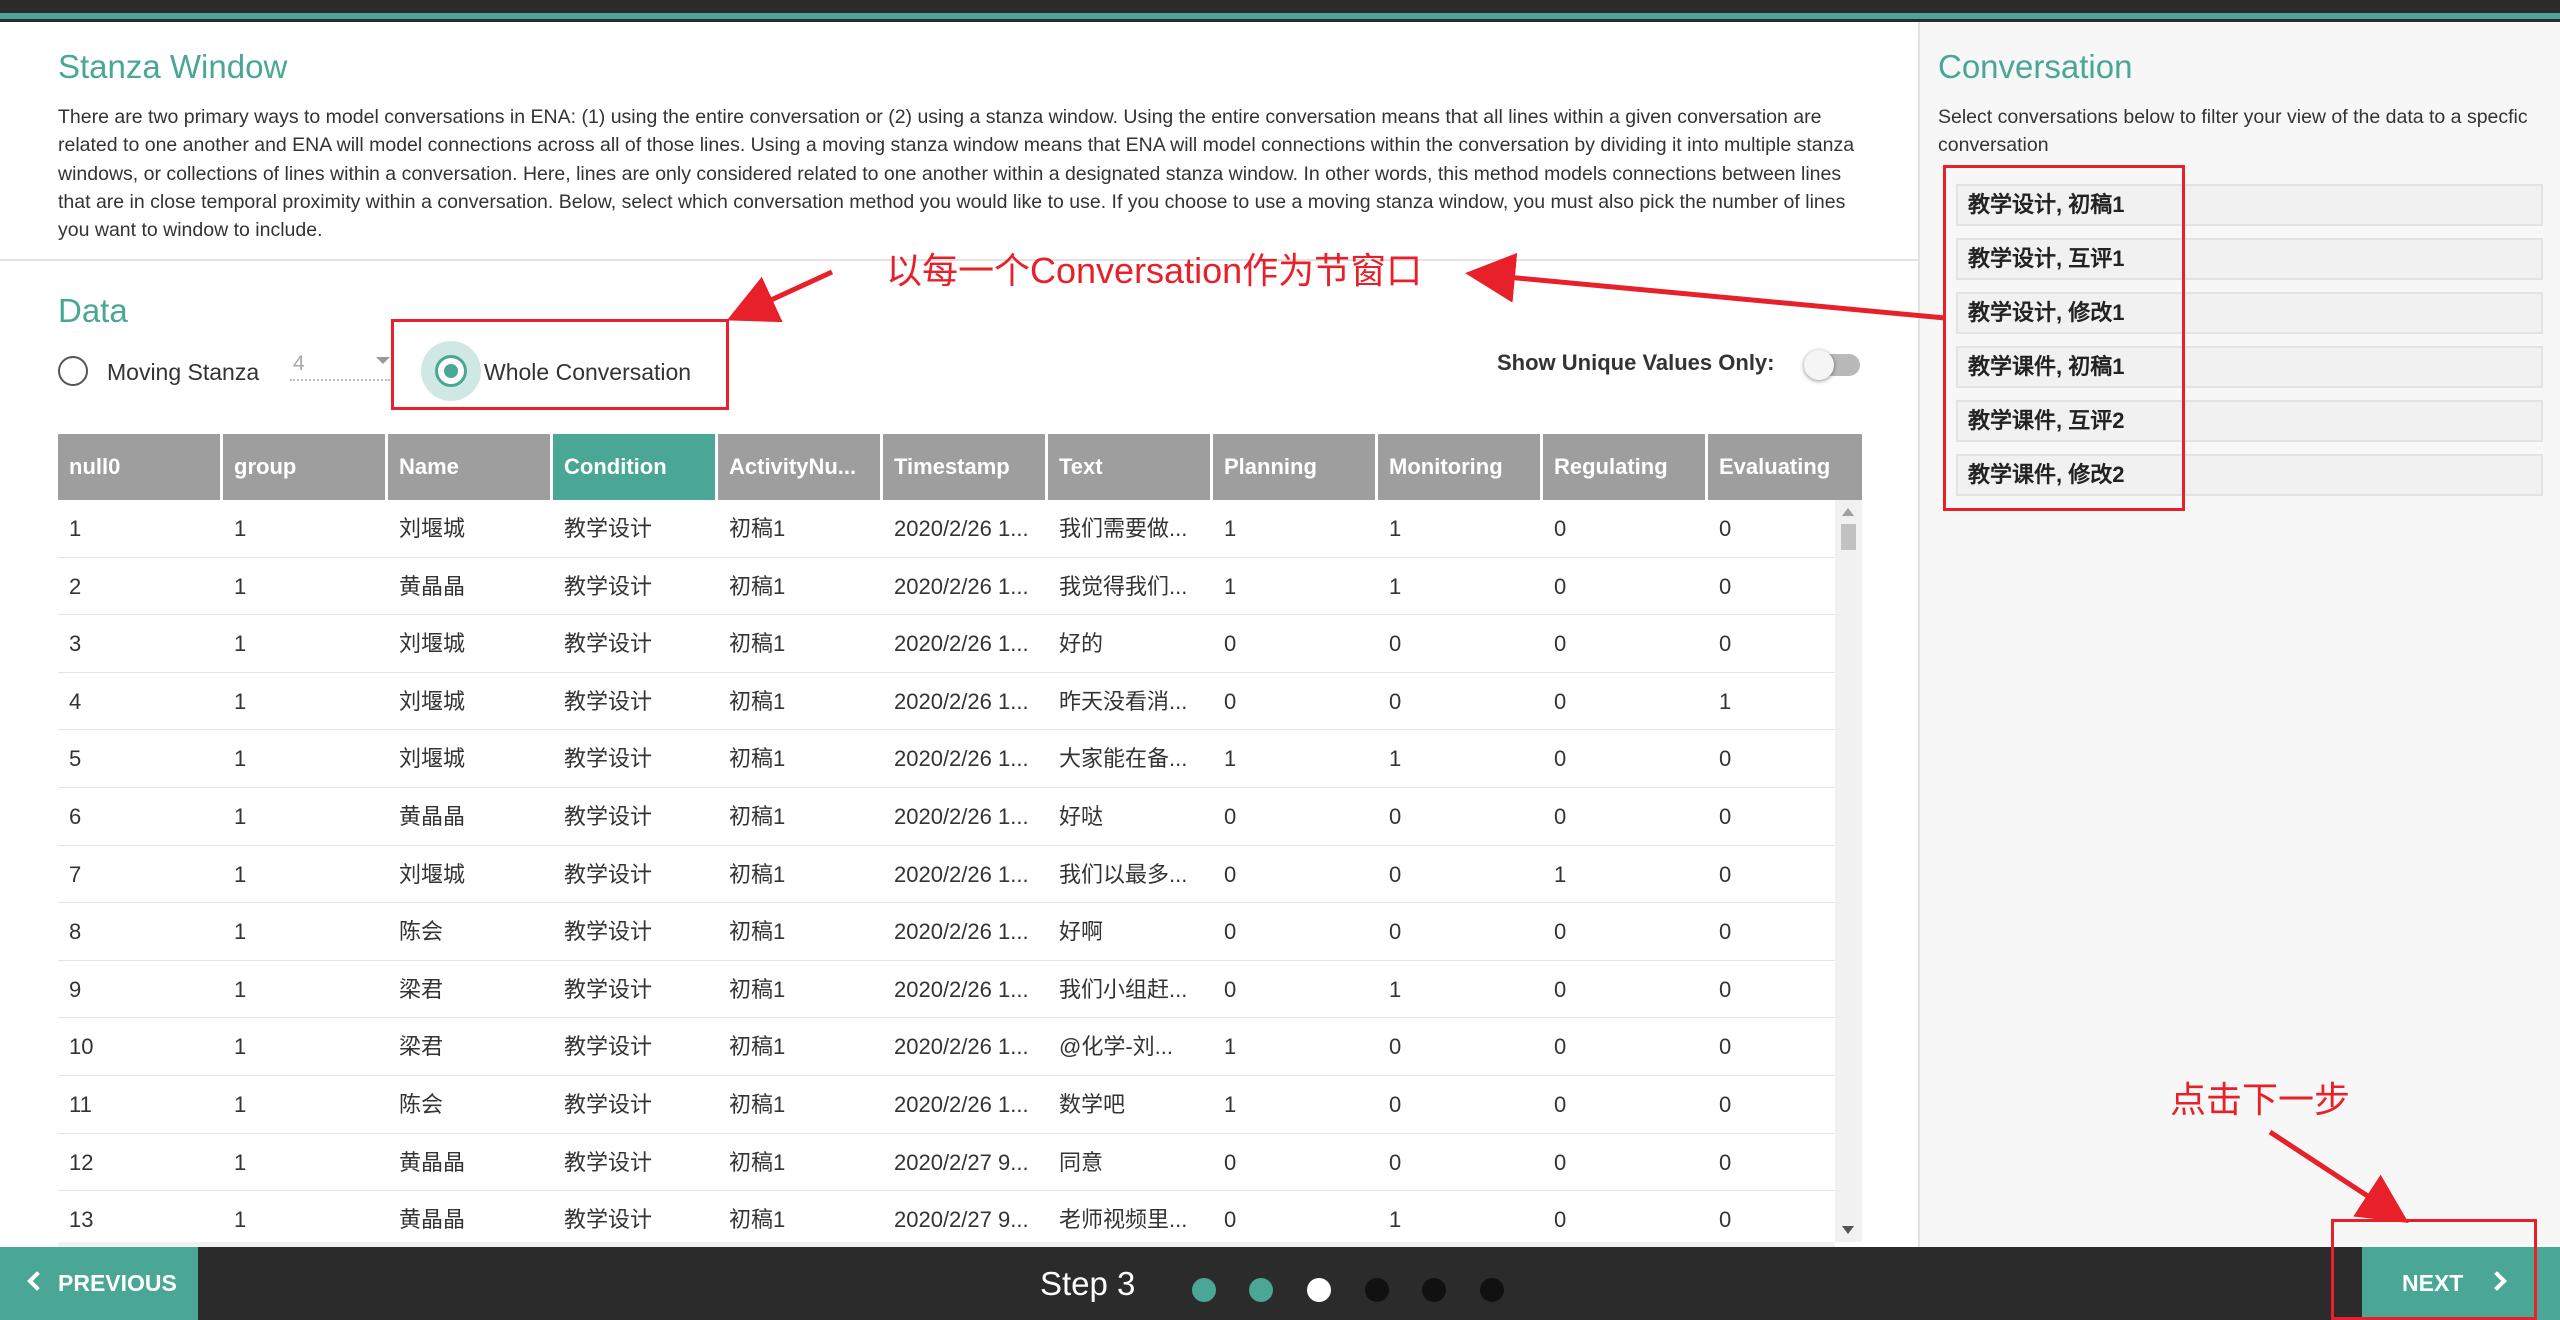 Image resolution: width=2560 pixels, height=1320 pixels. What do you see at coordinates (340, 365) in the screenshot?
I see `window-size-select: 4` at bounding box center [340, 365].